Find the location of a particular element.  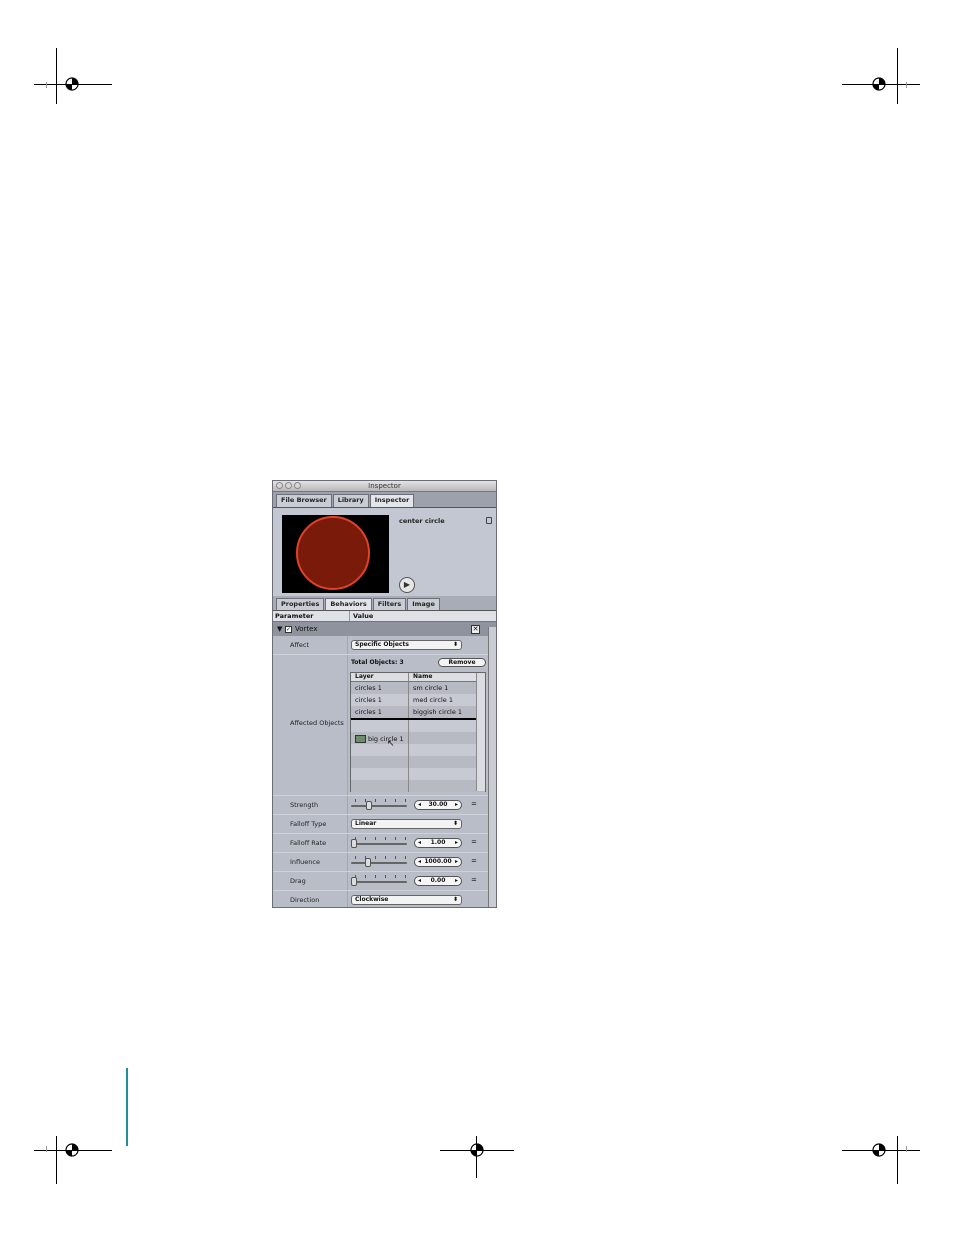

layer-cell: circles 1 is located at coordinates (380, 688).